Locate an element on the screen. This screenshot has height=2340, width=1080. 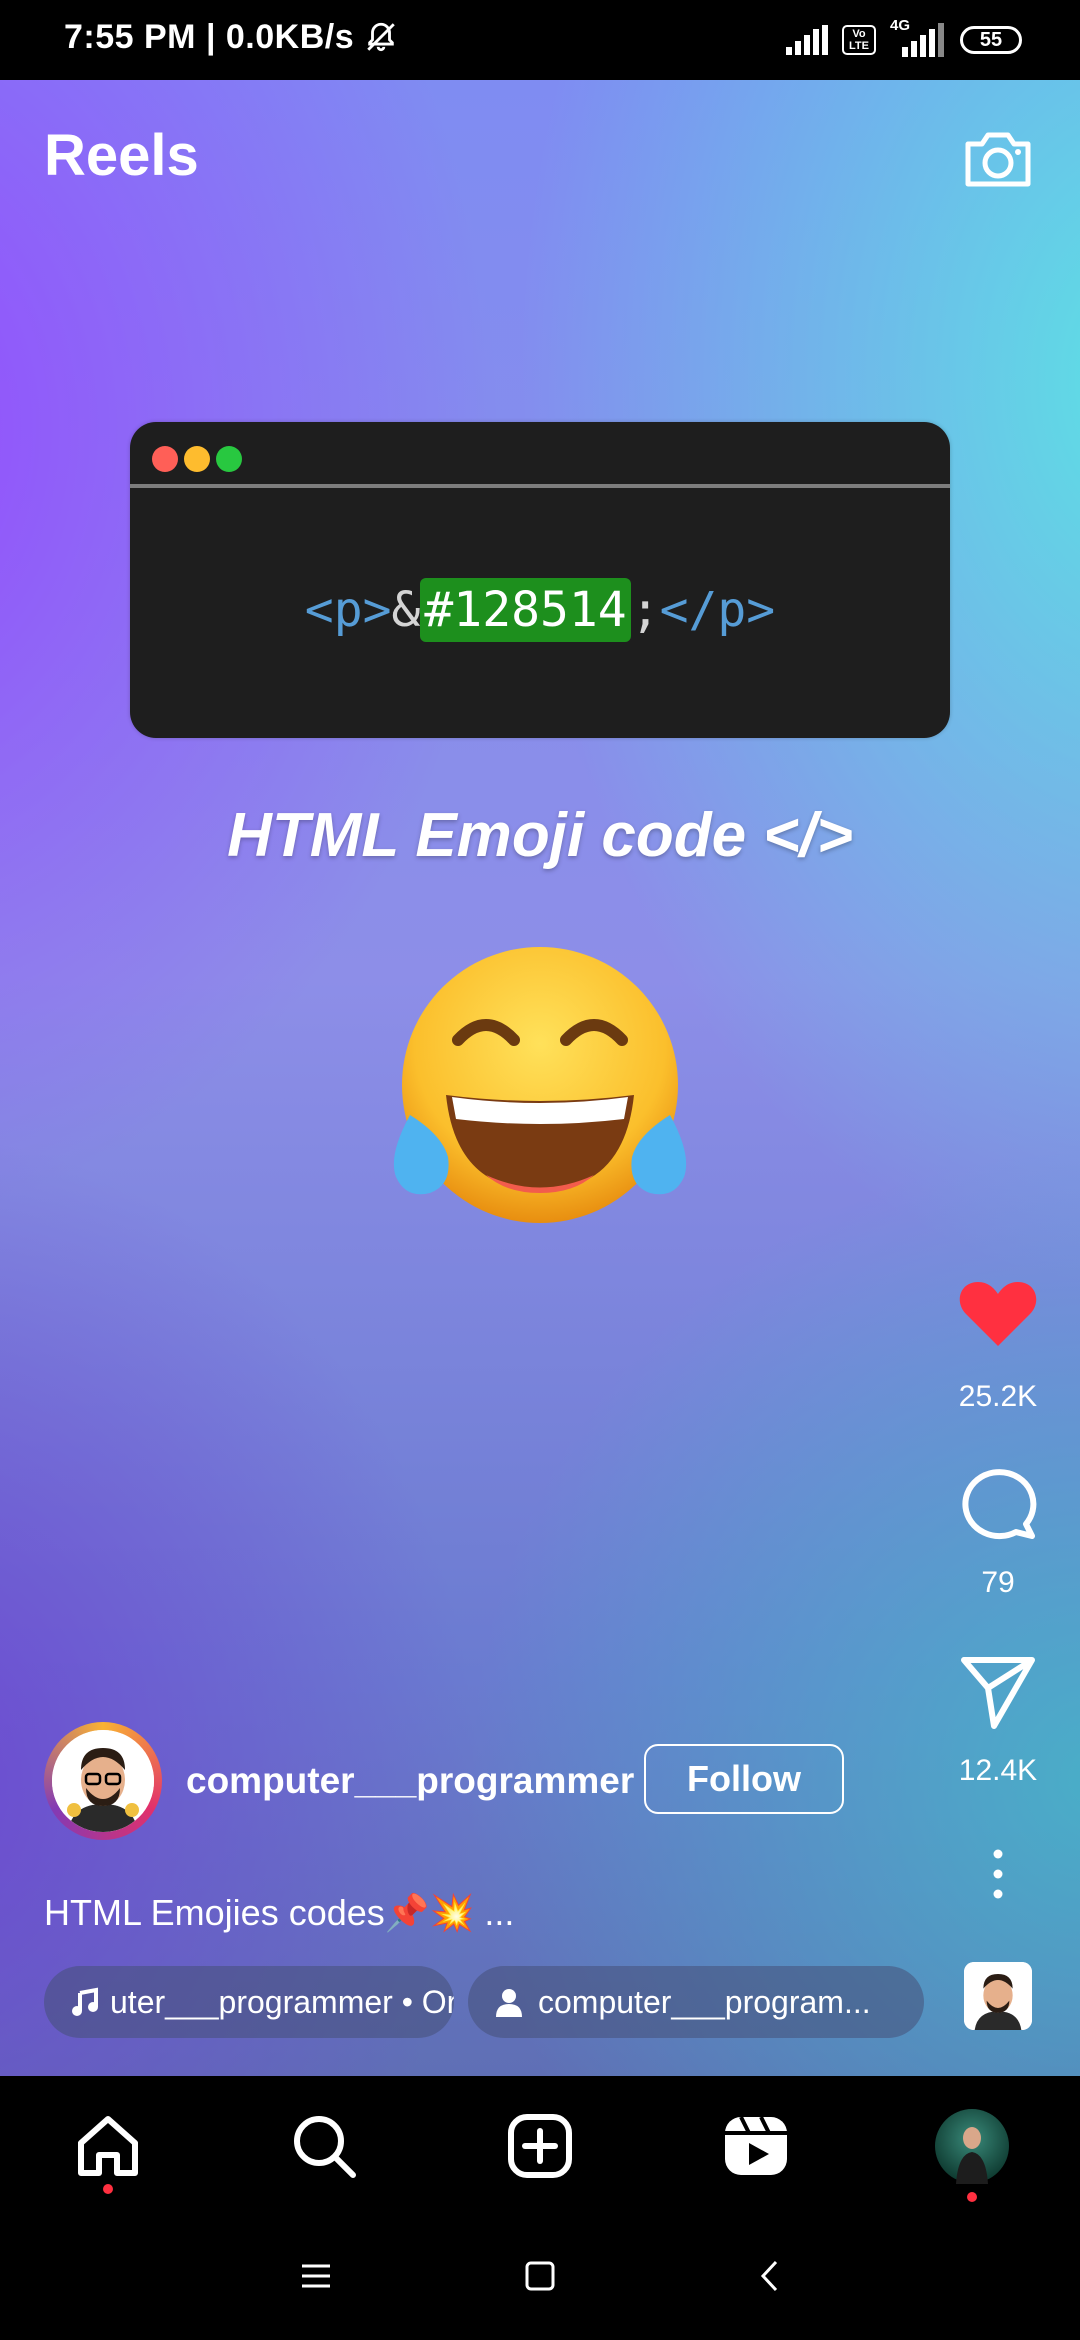
battery-indicator: 55 is located at coordinates (991, 40).